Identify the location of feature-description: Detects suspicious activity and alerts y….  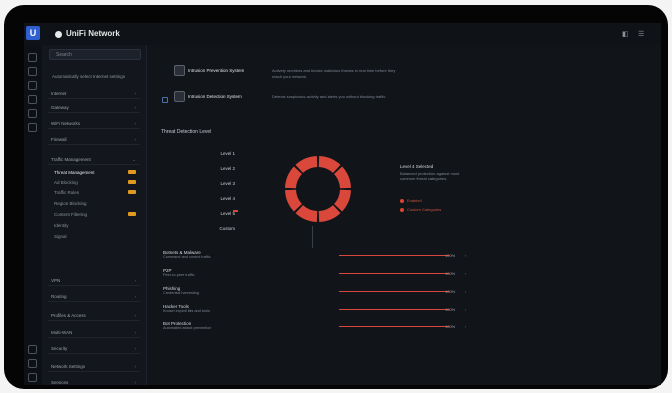
(329, 96).